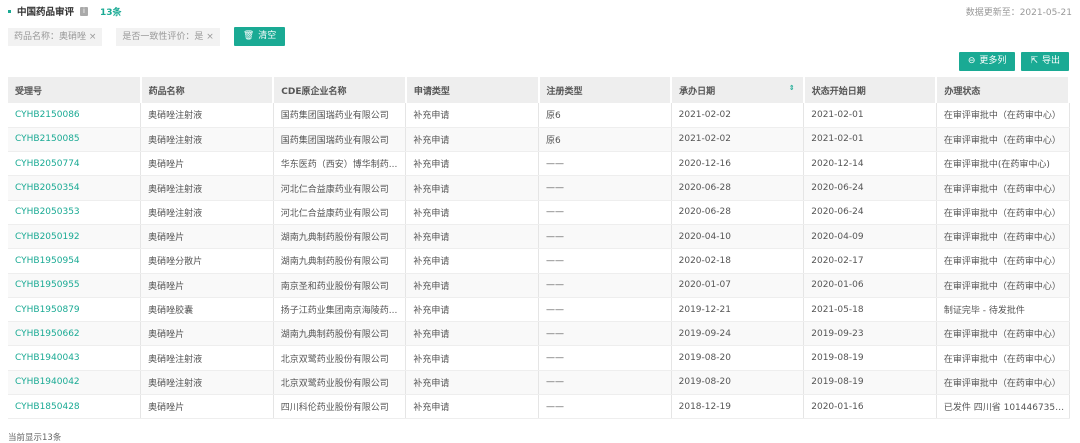  Describe the element at coordinates (166, 91) in the screenshot. I see `column-header-label: 药品名称` at that location.